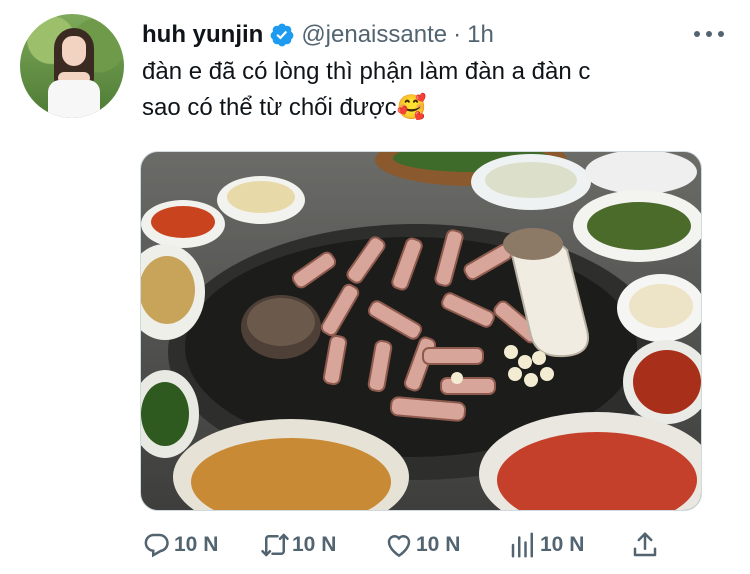 The width and height of the screenshot is (750, 574). What do you see at coordinates (314, 544) in the screenshot?
I see `retweet-count: 10 N` at bounding box center [314, 544].